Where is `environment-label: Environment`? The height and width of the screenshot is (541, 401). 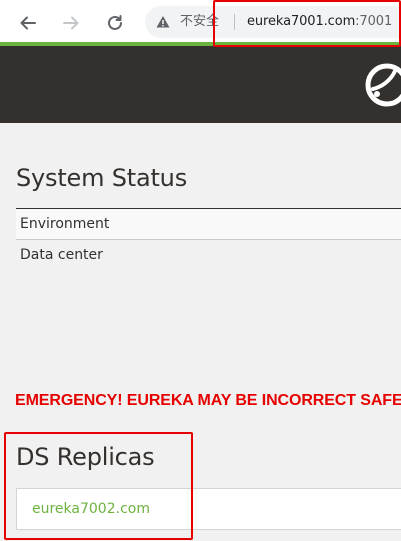
environment-label: Environment is located at coordinates (196, 224).